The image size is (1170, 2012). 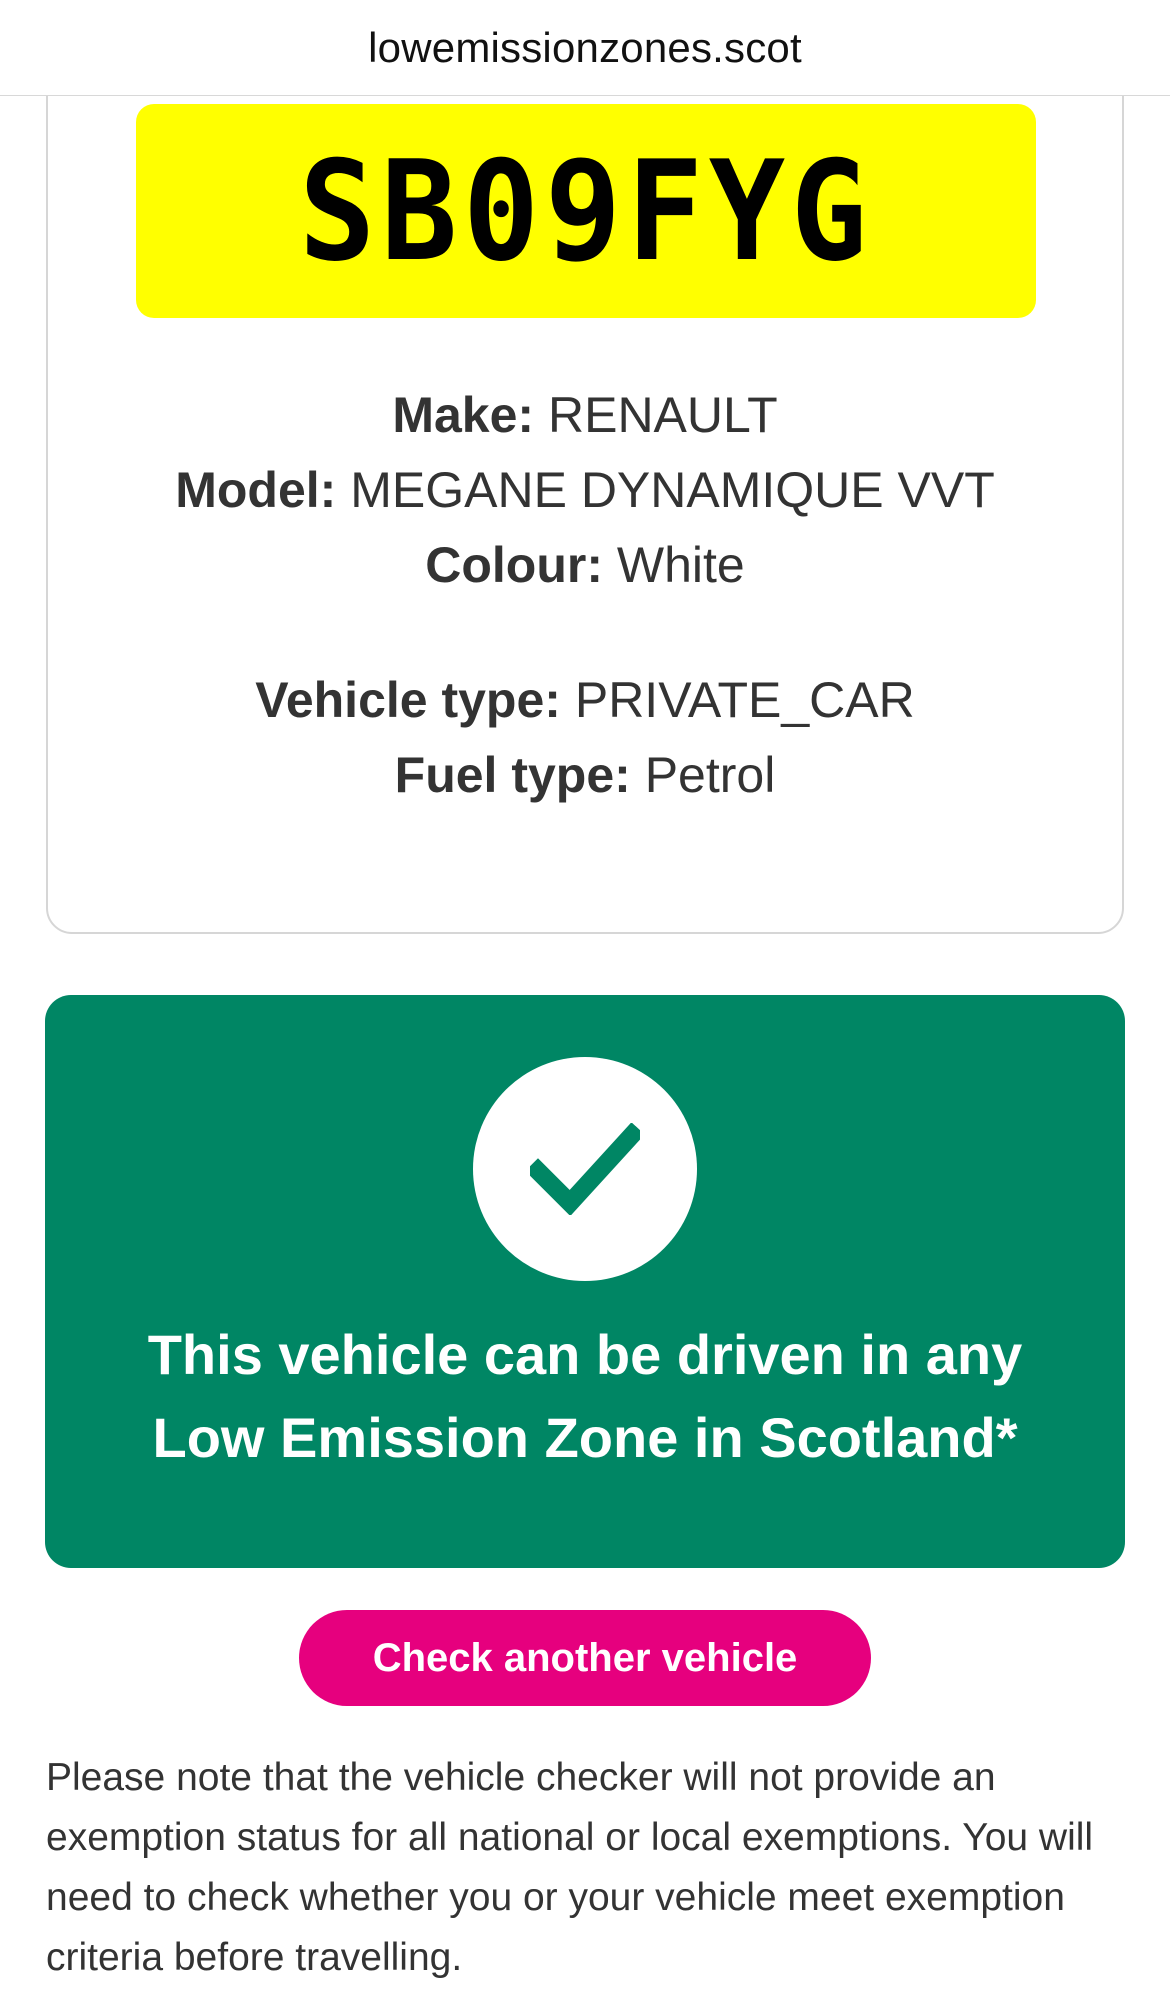 I want to click on model-value: MEGANE DYNAMIQUE VVT, so click(x=672, y=490).